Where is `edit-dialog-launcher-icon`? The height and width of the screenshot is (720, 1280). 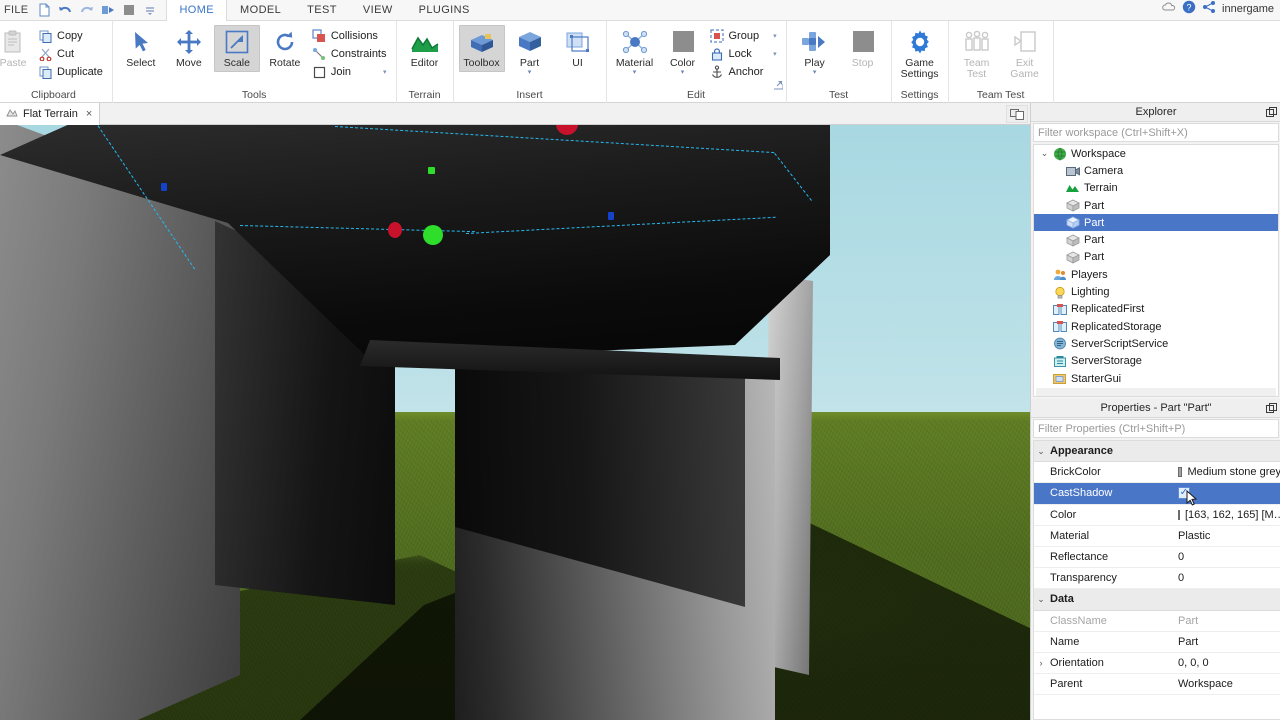
edit-dialog-launcher-icon is located at coordinates (778, 85).